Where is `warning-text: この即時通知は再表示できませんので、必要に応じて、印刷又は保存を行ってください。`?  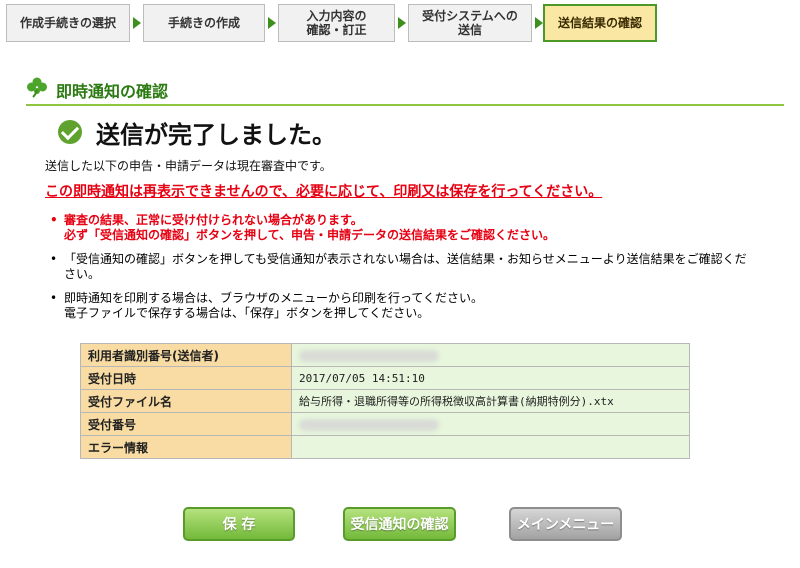
warning-text: この即時通知は再表示できませんので、必要に応じて、印刷又は保存を行ってください。 is located at coordinates (324, 192).